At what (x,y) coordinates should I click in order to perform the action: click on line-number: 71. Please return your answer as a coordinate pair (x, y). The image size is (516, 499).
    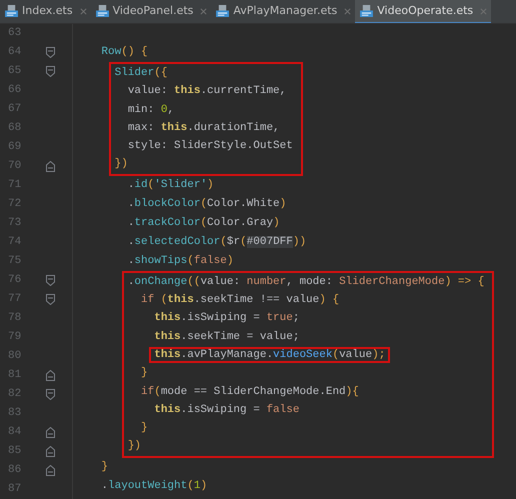
    Looking at the image, I should click on (14, 186).